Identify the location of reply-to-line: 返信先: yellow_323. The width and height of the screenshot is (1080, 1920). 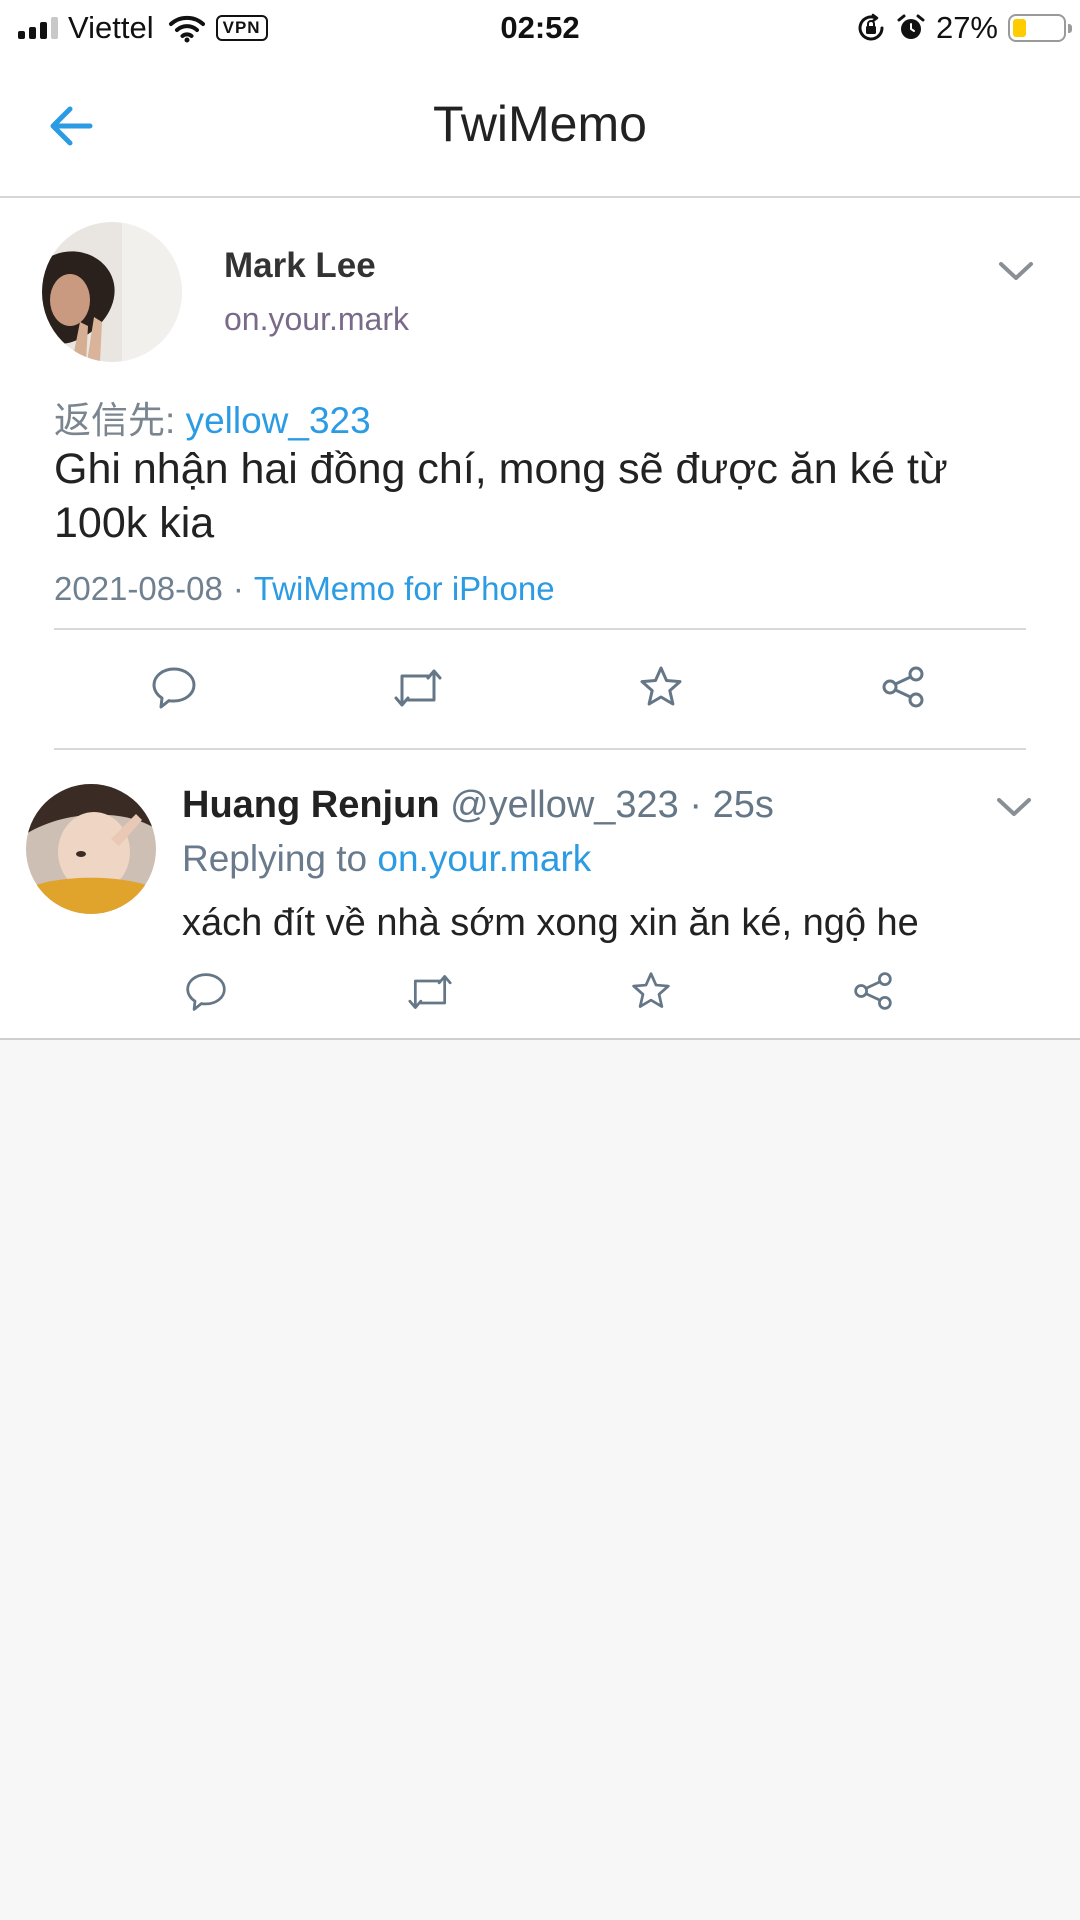
(212, 417).